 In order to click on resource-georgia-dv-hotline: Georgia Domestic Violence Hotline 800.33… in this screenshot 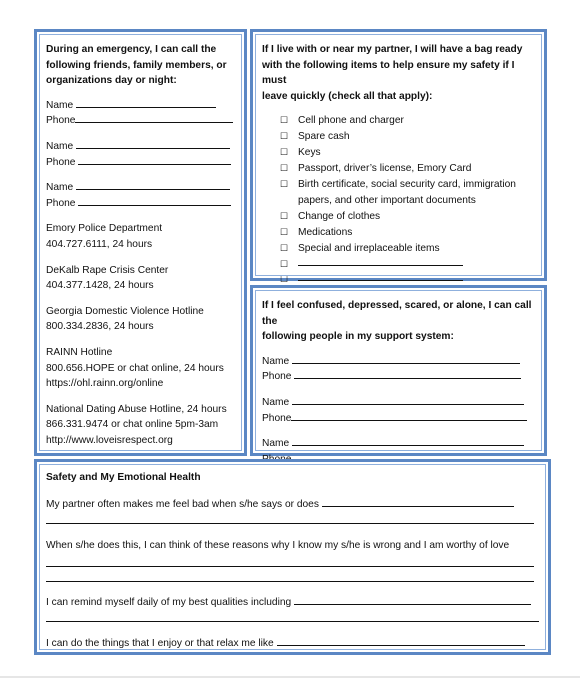, I will do `click(125, 319)`.